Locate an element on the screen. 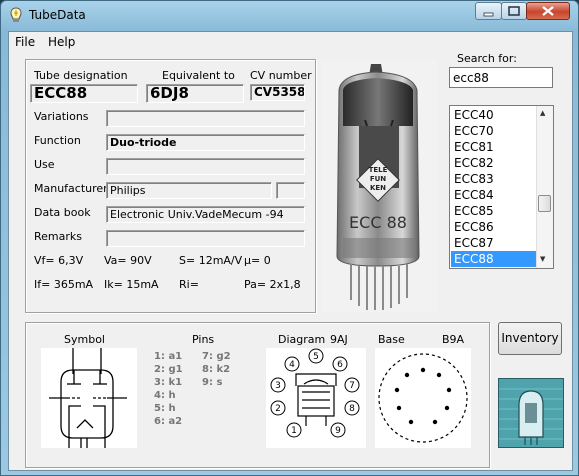  close-button is located at coordinates (548, 11).